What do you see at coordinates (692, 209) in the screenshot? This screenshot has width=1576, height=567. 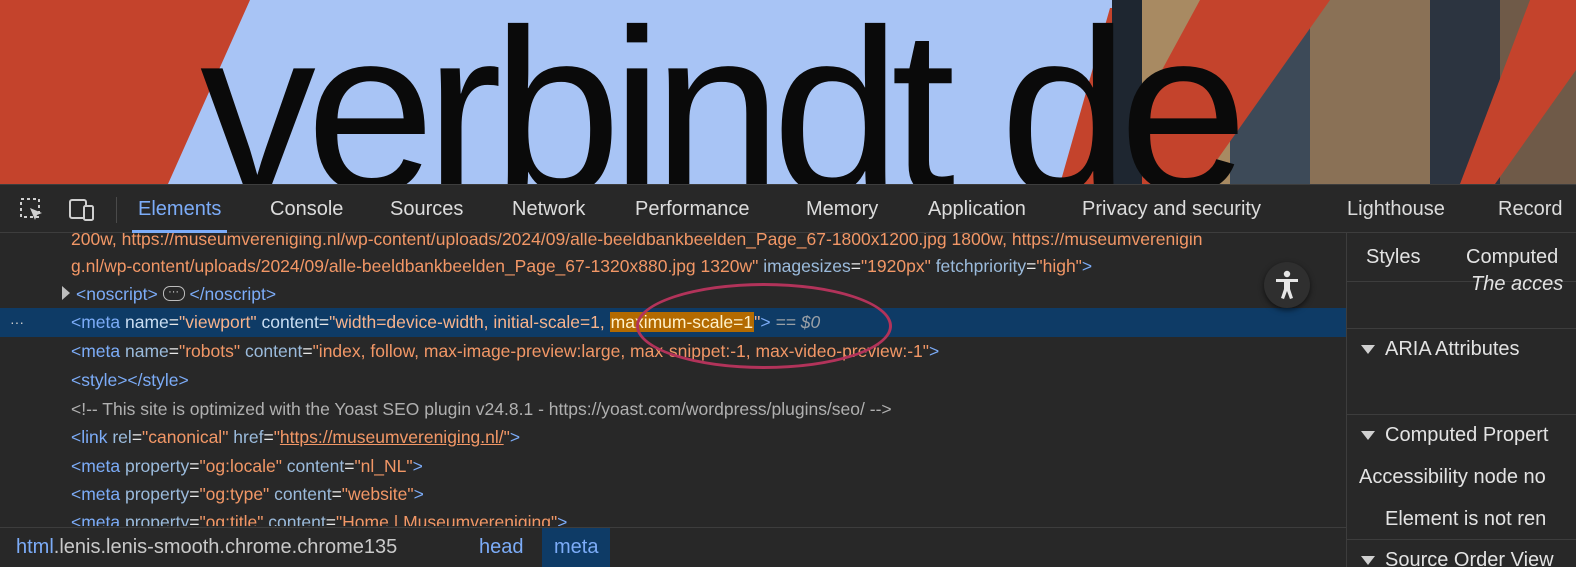 I see `tab-performance: Performance` at bounding box center [692, 209].